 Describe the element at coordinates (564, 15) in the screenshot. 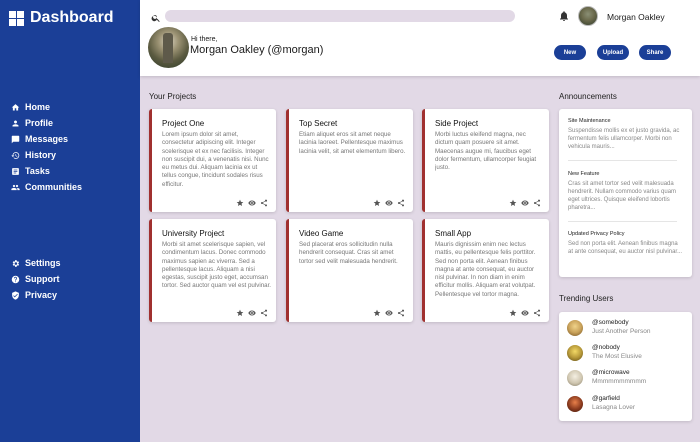

I see `bell-icon` at that location.